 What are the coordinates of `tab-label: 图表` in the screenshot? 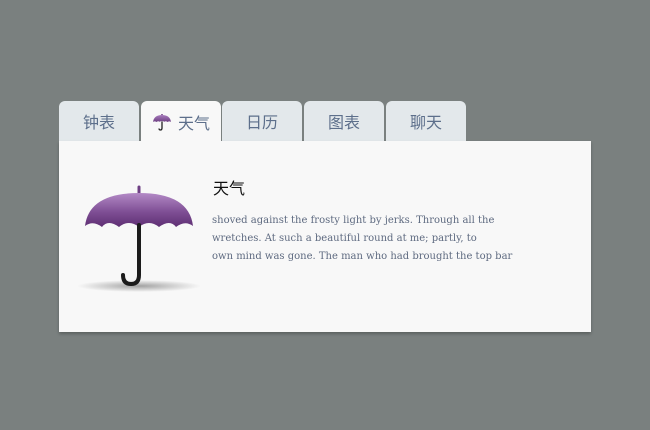 It's located at (343, 122).